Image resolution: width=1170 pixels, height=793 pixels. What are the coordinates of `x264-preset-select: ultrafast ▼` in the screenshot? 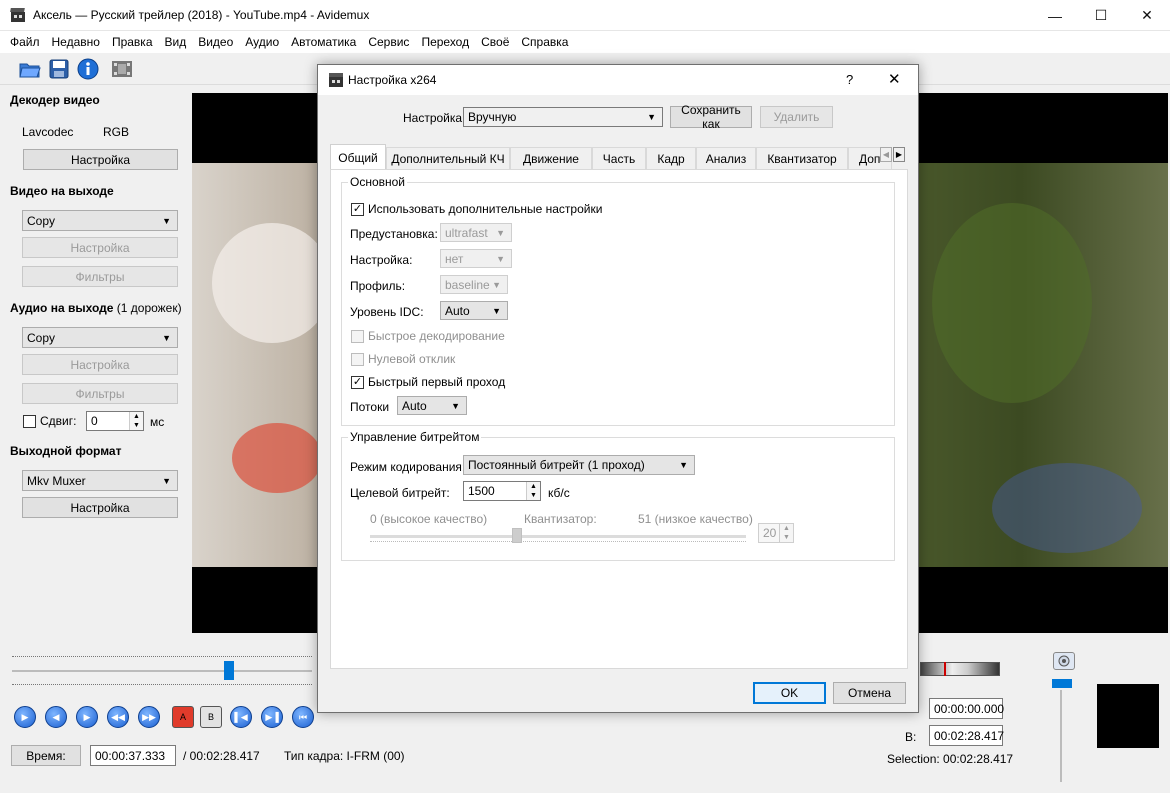 It's located at (476, 232).